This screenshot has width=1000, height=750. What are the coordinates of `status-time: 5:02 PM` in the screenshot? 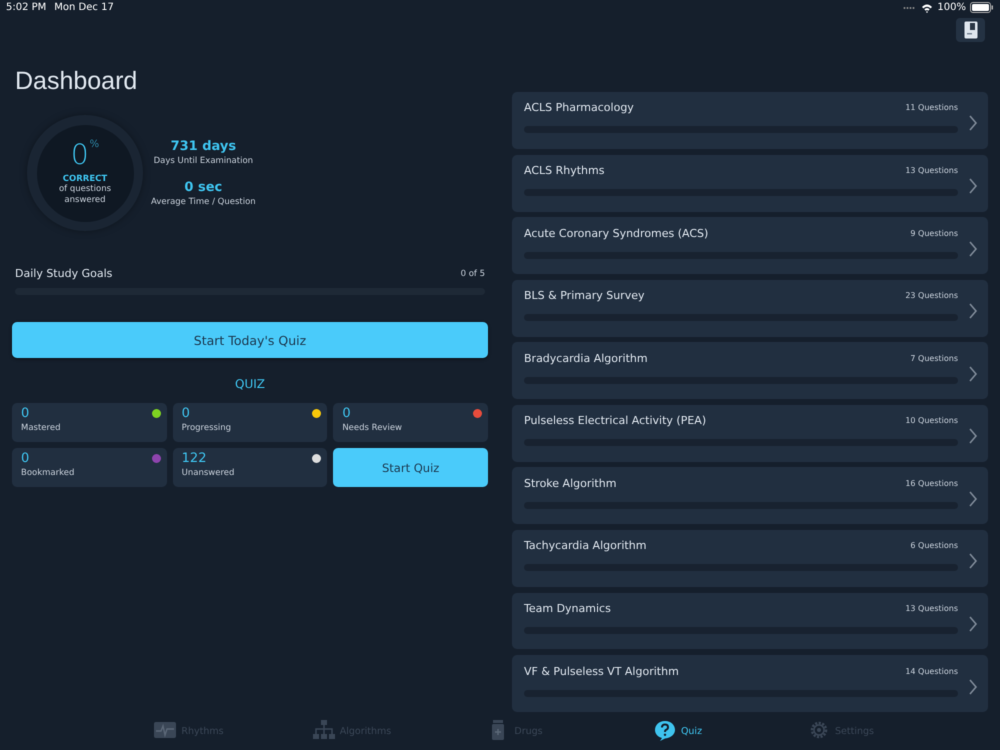 It's located at (26, 7).